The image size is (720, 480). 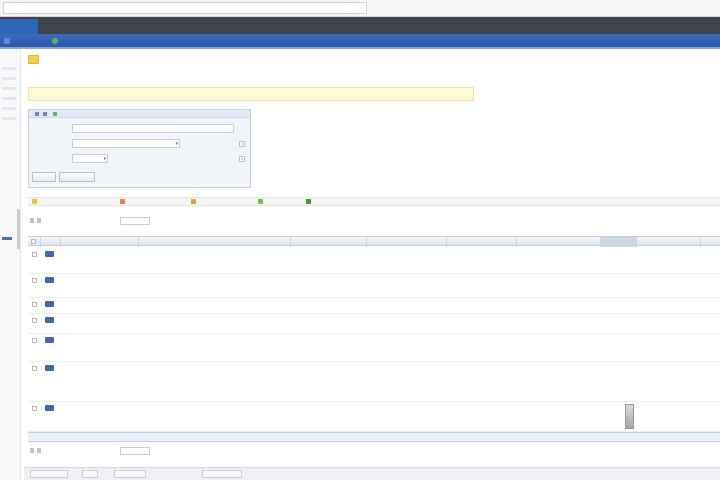 What do you see at coordinates (372, 473) in the screenshot?
I see `status-bar` at bounding box center [372, 473].